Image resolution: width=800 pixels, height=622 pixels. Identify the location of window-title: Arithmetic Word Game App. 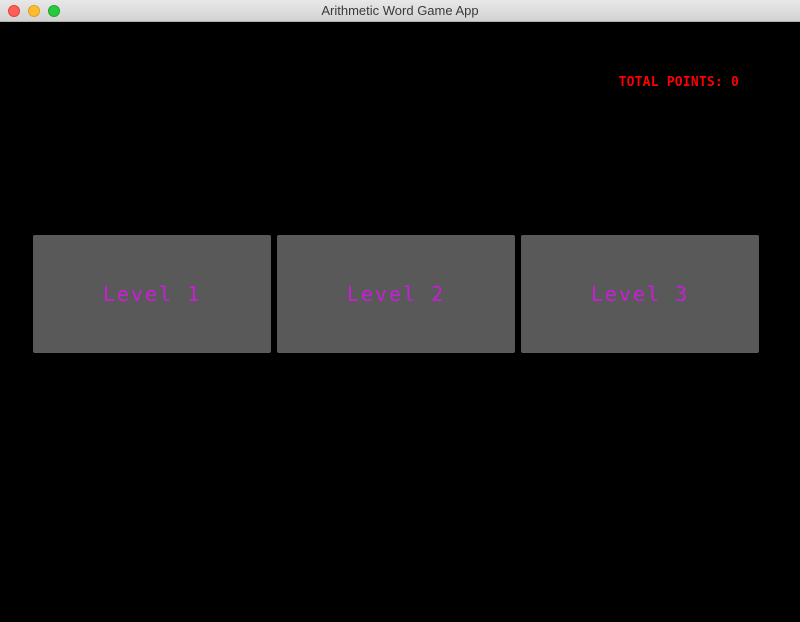
(400, 10).